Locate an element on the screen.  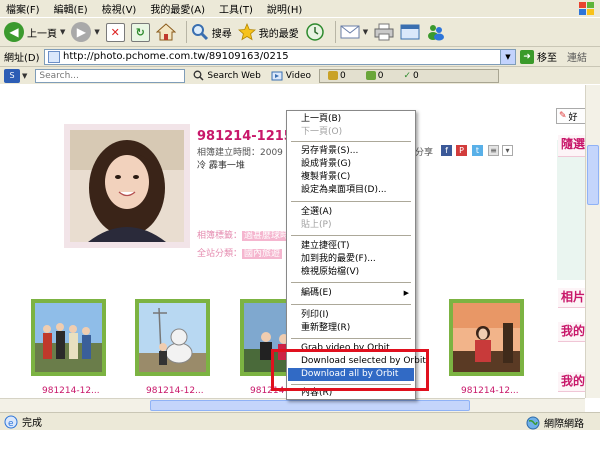
ctx-copy-background: 複製背景(C) is located at coordinates (351, 177).